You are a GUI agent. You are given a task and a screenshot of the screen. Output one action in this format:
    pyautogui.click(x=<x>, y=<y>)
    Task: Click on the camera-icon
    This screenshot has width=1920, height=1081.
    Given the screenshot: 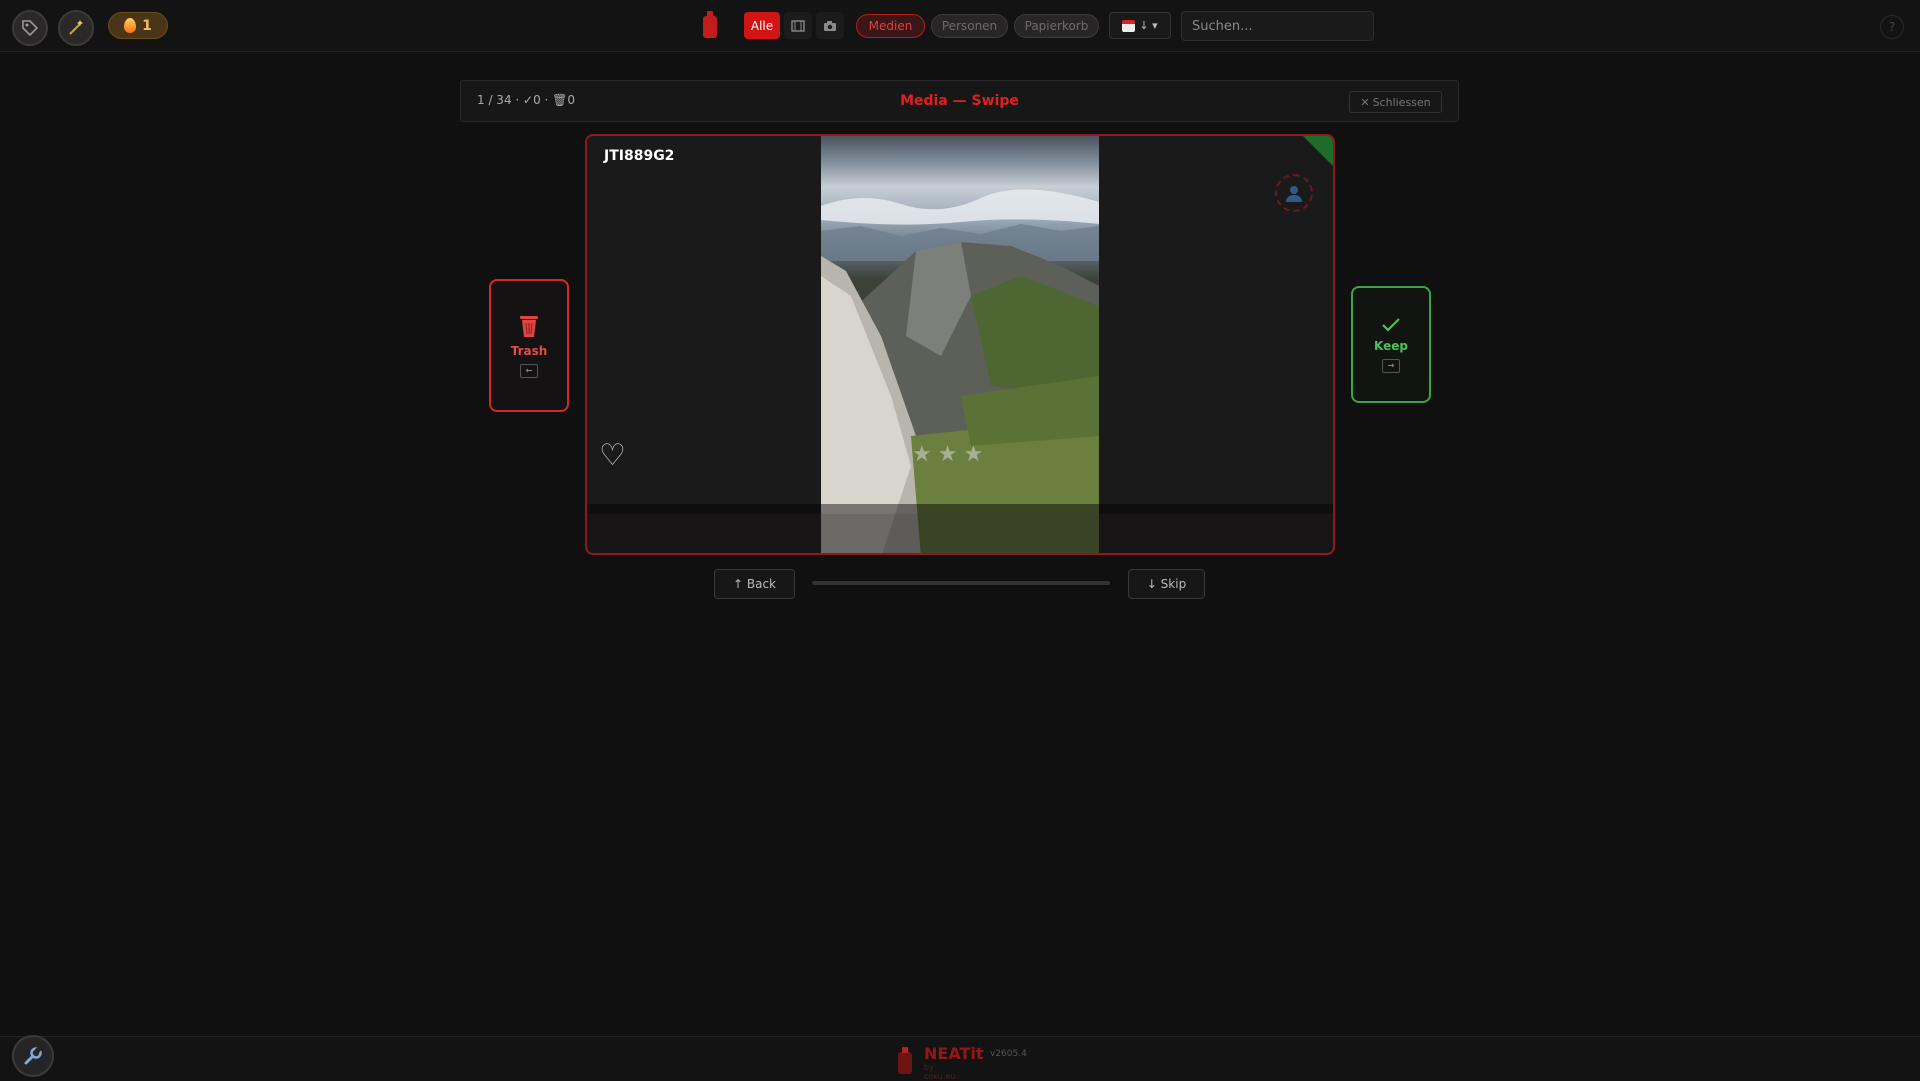 What is the action you would take?
    pyautogui.click(x=830, y=25)
    